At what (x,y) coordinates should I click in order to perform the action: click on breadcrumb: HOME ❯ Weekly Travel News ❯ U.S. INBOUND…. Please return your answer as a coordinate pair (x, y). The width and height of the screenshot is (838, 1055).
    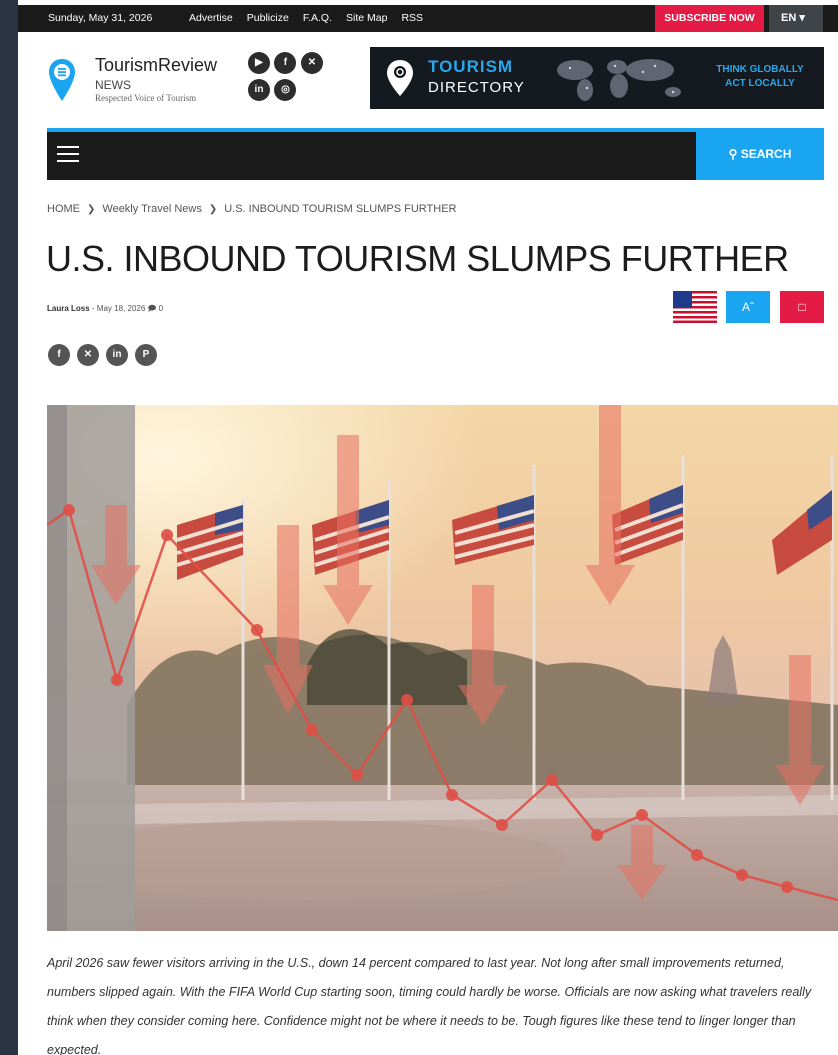
    Looking at the image, I should click on (251, 209).